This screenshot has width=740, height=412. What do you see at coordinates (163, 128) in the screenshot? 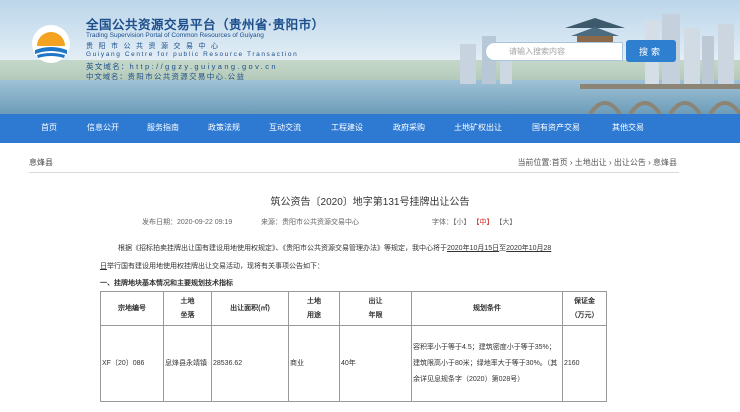
I see `nav-item-guide: 服务指南` at bounding box center [163, 128].